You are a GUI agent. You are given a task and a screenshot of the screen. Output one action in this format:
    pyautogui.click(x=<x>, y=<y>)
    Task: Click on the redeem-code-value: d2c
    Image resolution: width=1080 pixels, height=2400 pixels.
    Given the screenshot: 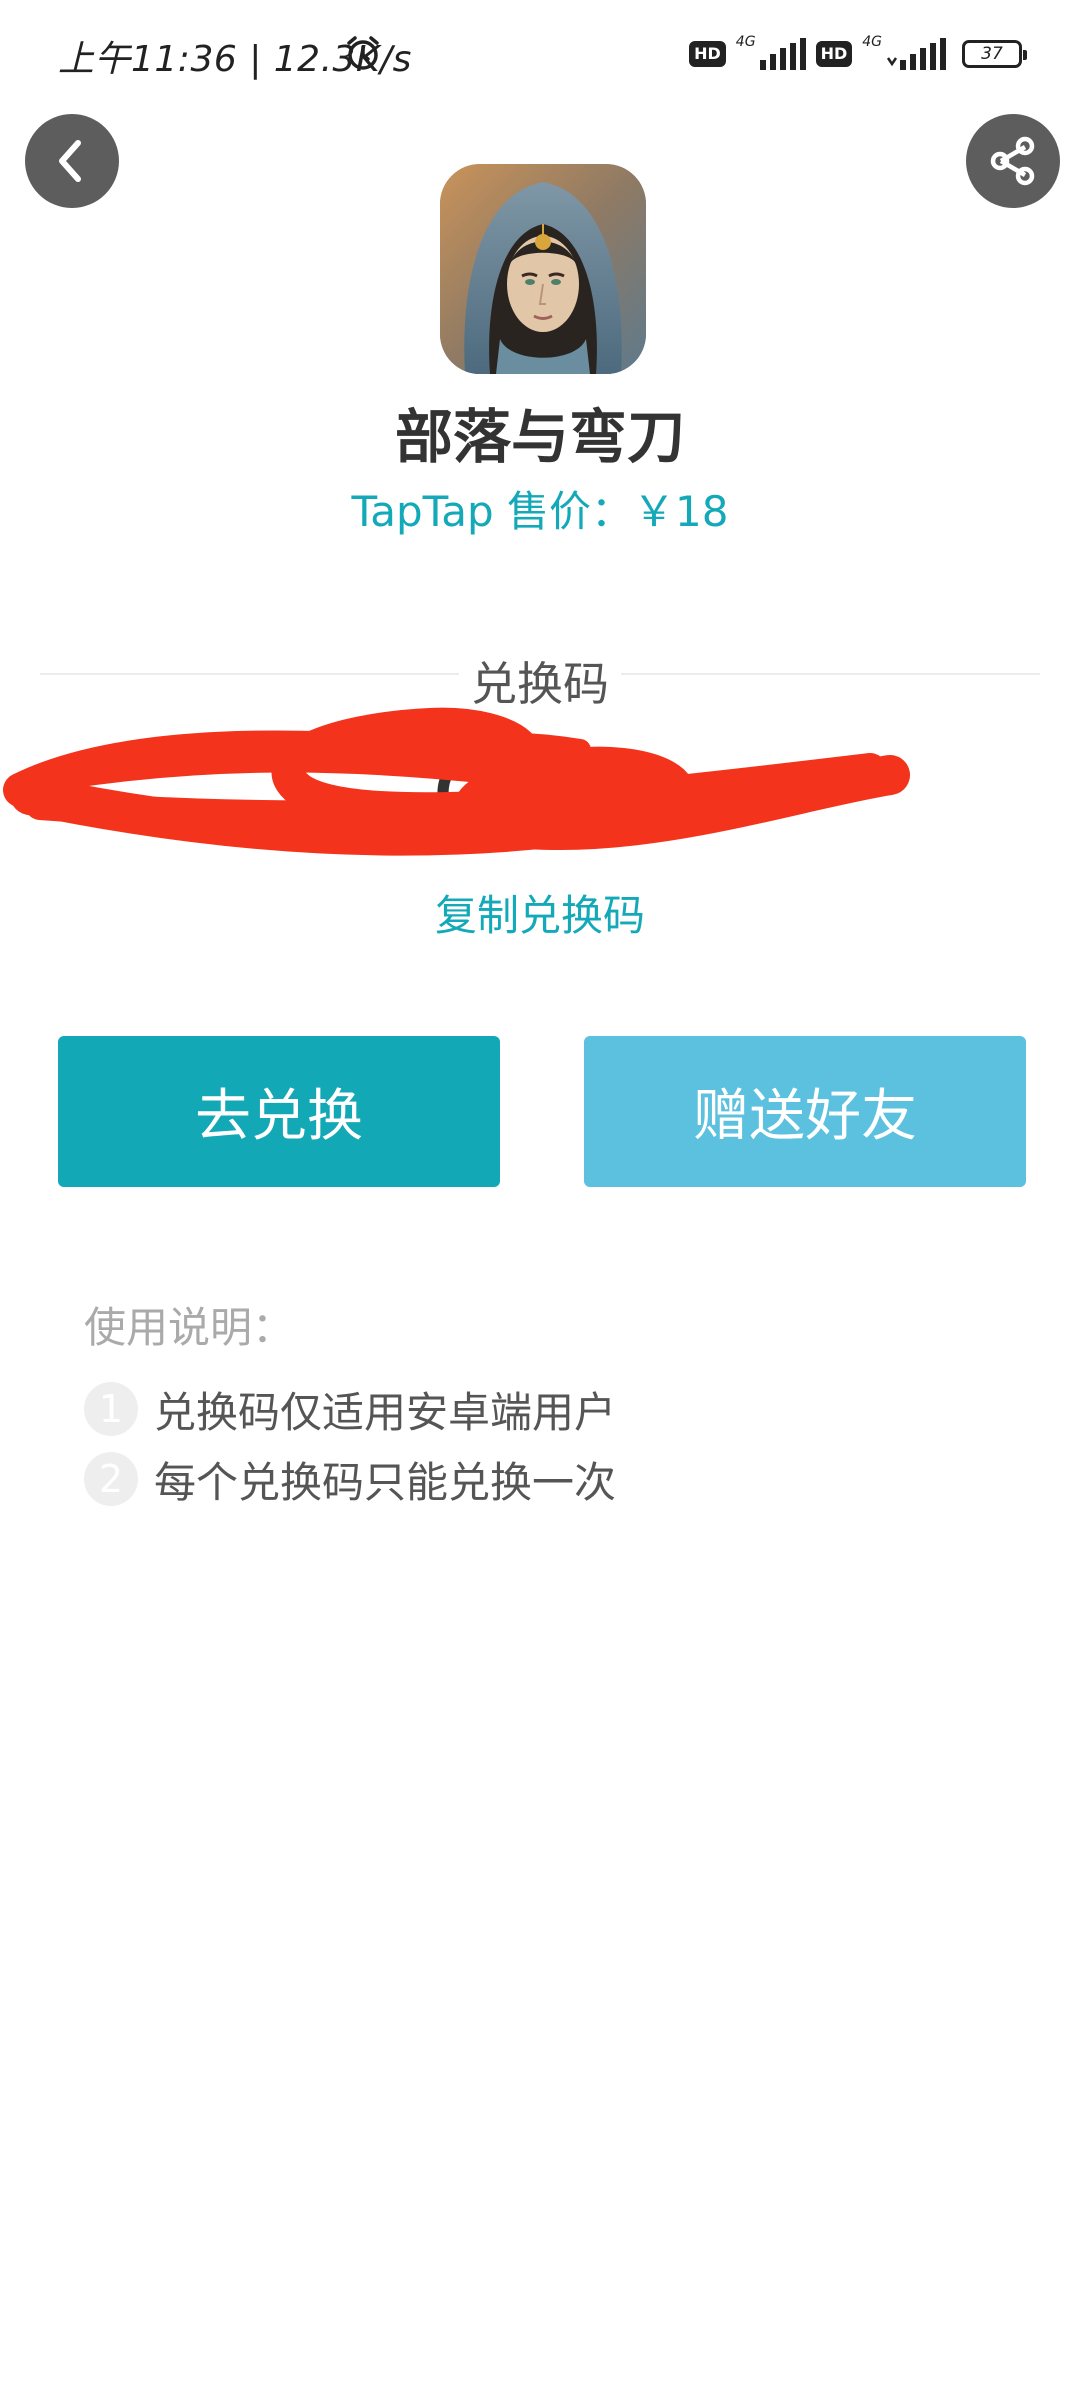 What is the action you would take?
    pyautogui.click(x=540, y=787)
    